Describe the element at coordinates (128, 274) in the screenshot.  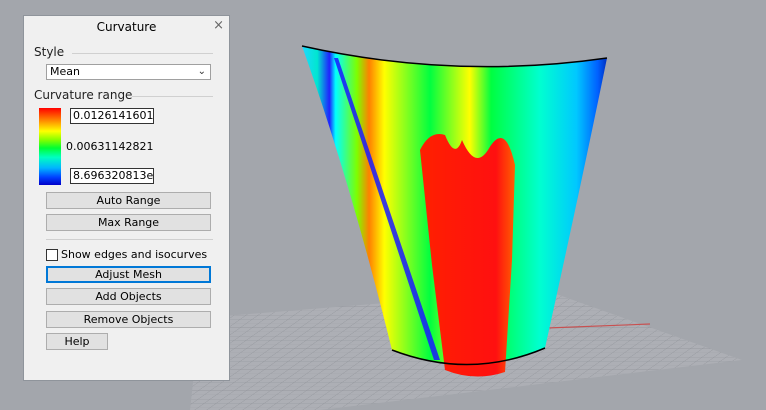
I see `adjust-mesh-button: Adjust Mesh` at that location.